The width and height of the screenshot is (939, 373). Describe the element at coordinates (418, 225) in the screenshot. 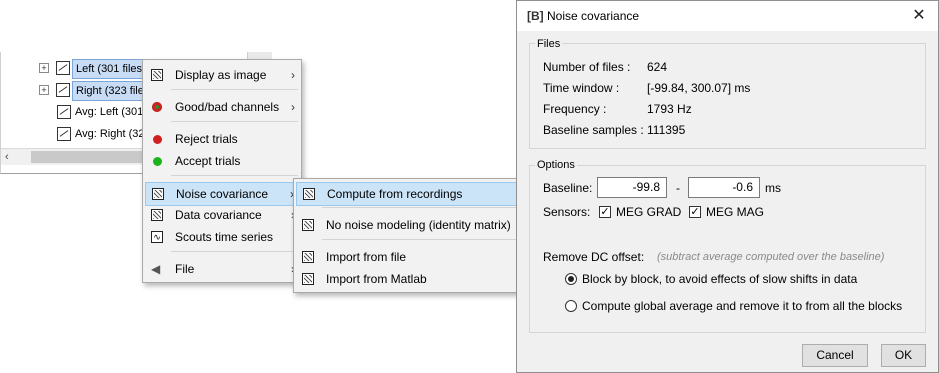

I see `menu-item-label: No noise modeling (identity matrix)` at that location.